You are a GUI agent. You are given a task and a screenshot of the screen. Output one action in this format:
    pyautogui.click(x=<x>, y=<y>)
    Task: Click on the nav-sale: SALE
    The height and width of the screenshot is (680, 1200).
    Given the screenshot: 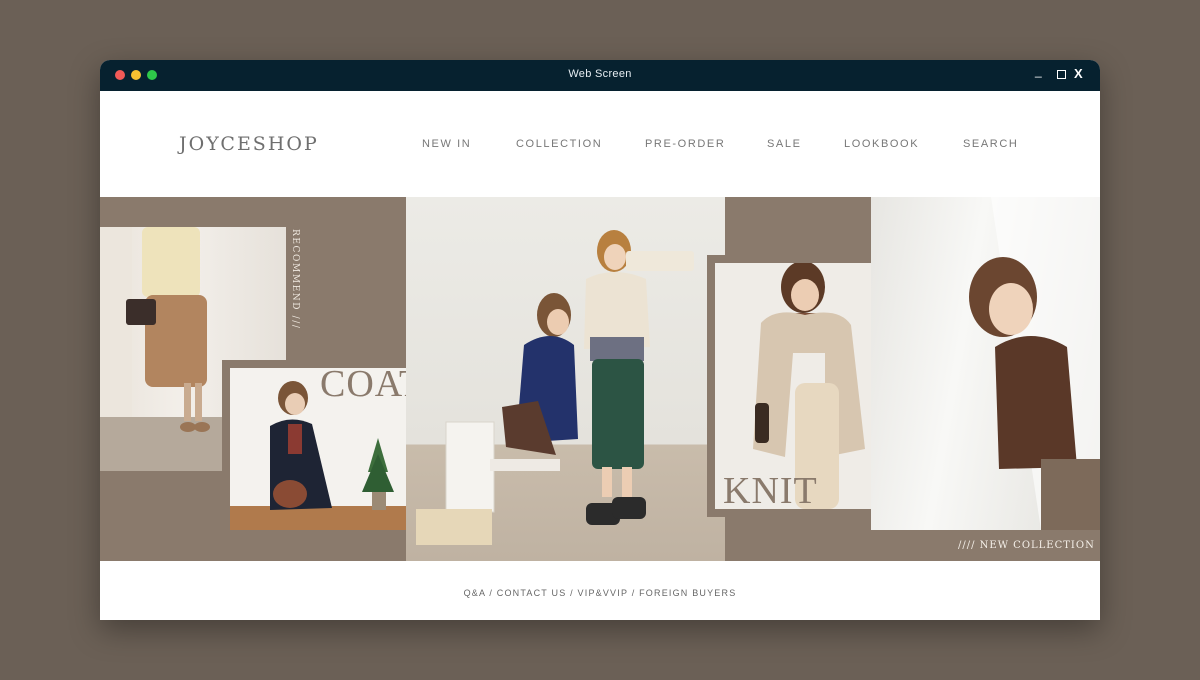 What is the action you would take?
    pyautogui.click(x=784, y=144)
    